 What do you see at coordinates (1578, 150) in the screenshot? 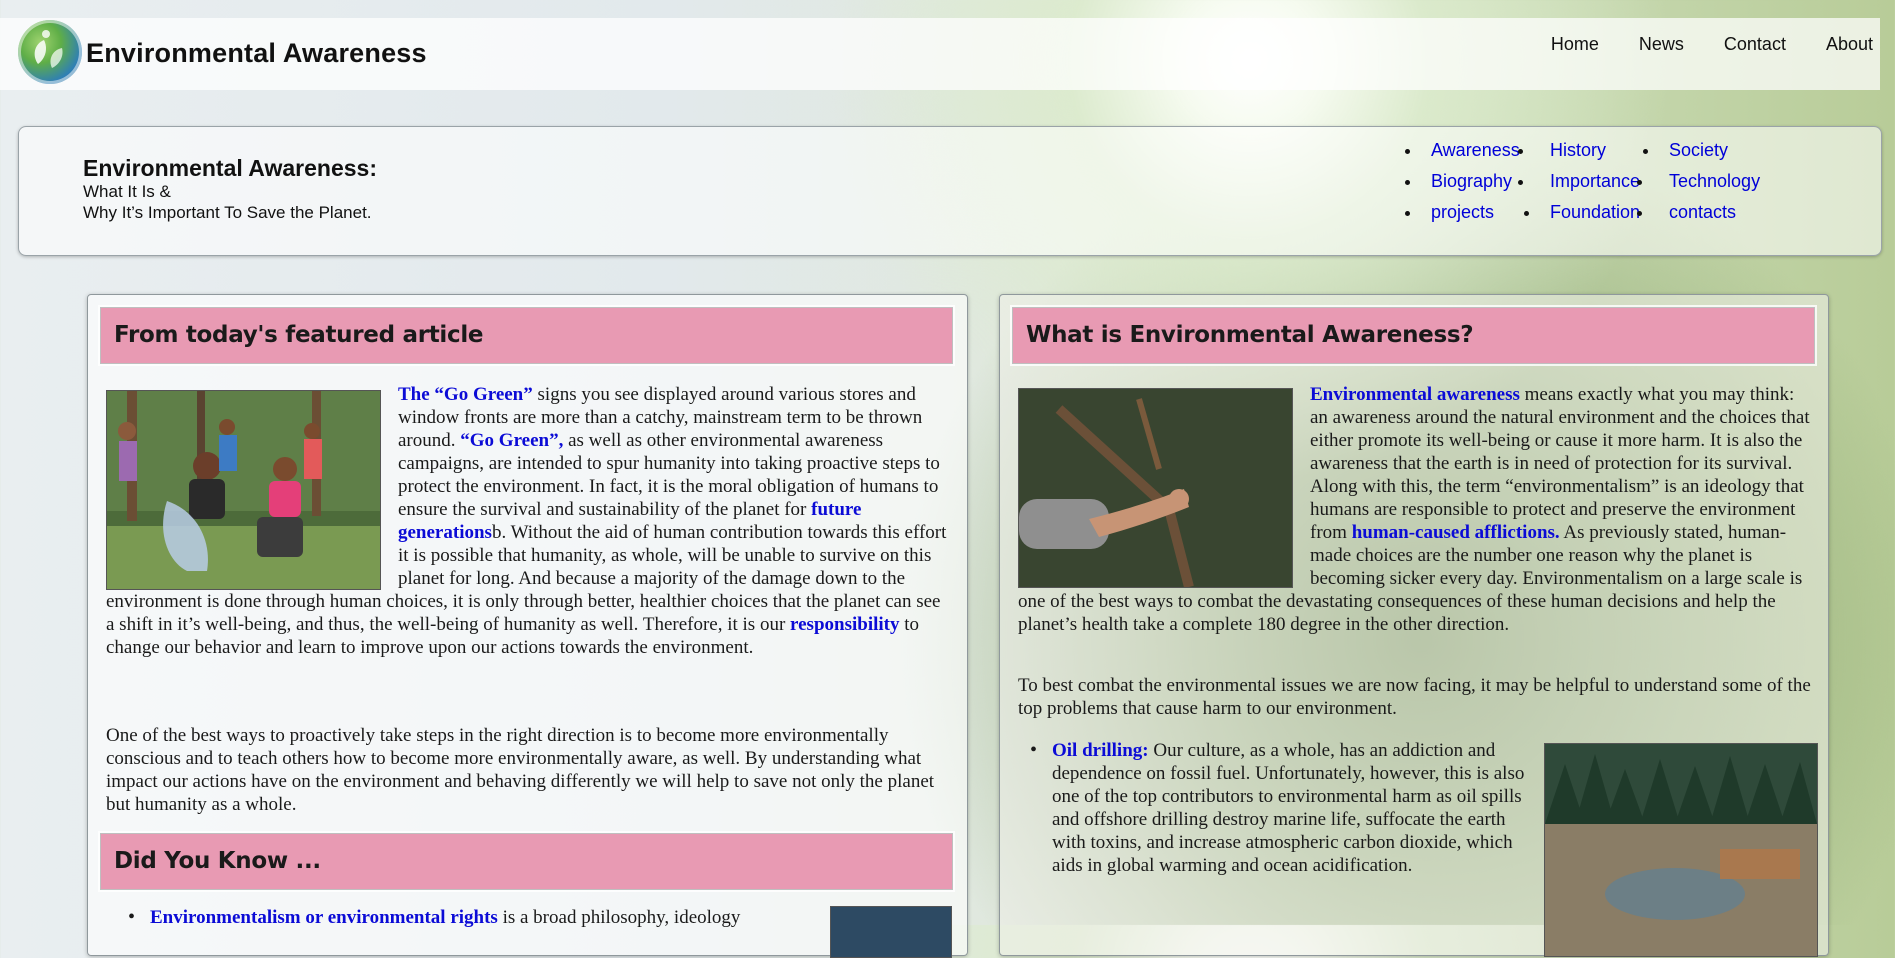
I see `topic-link-history: History` at bounding box center [1578, 150].